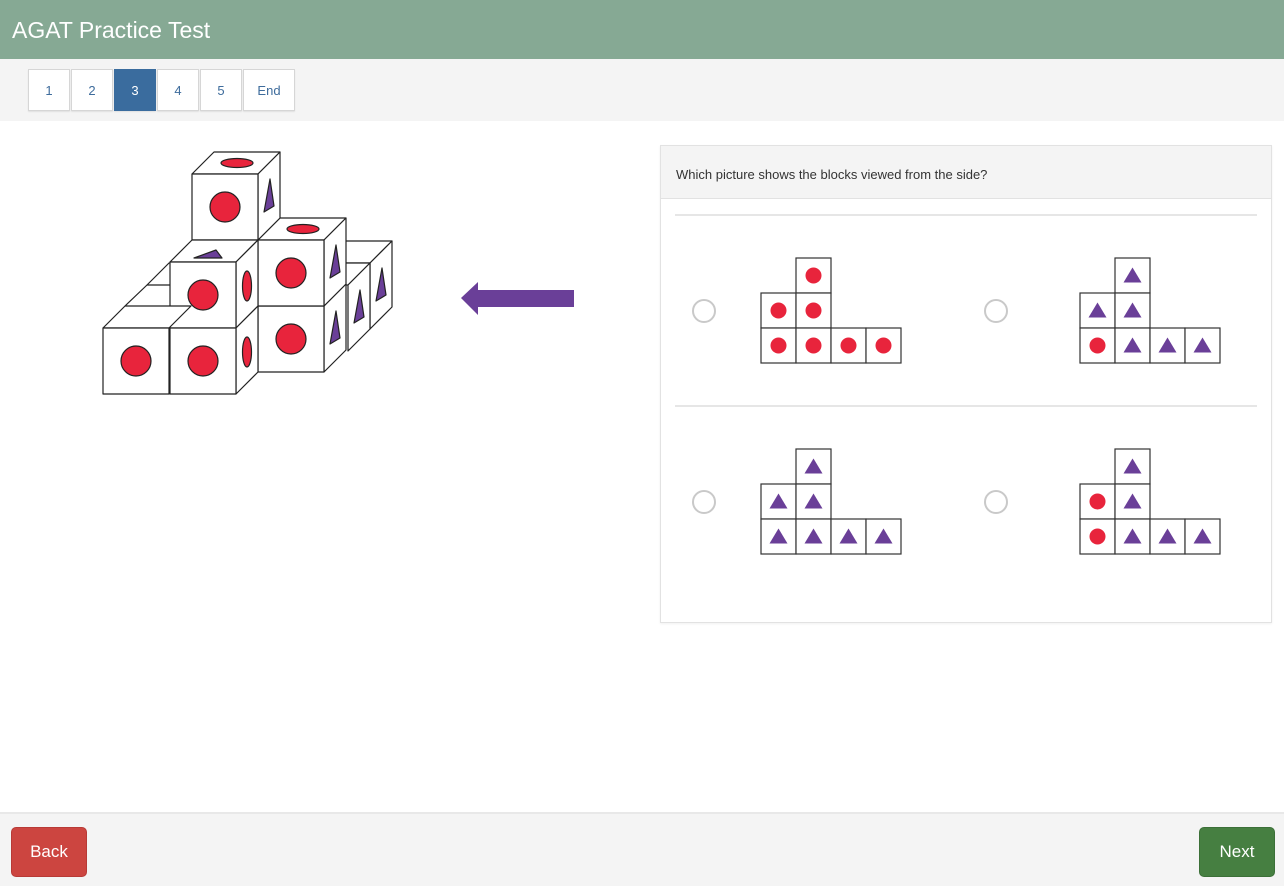 This screenshot has height=886, width=1284. I want to click on app-header: AGAT Practice Test, so click(642, 29).